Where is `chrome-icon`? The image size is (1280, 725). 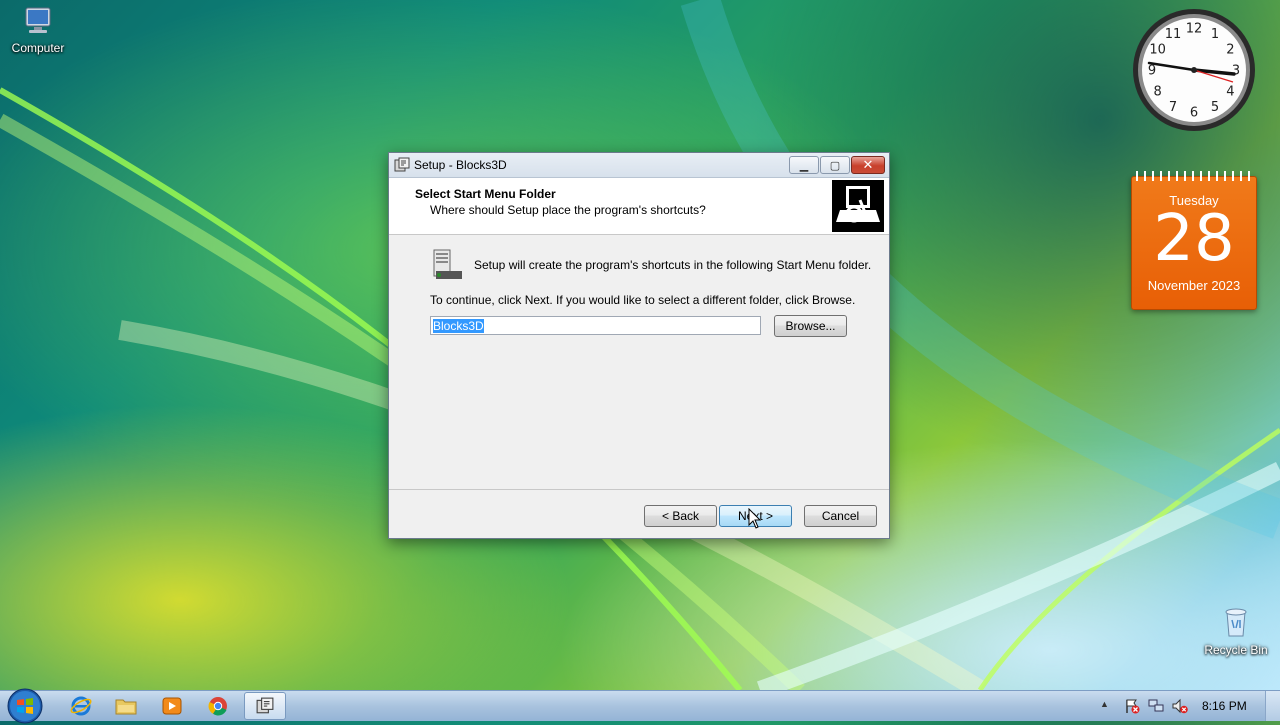 chrome-icon is located at coordinates (217, 706).